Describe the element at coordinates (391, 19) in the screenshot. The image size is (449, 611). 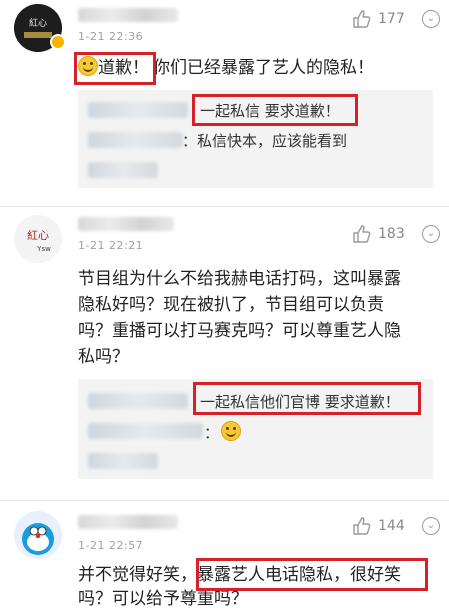
I see `like-count: 177` at that location.